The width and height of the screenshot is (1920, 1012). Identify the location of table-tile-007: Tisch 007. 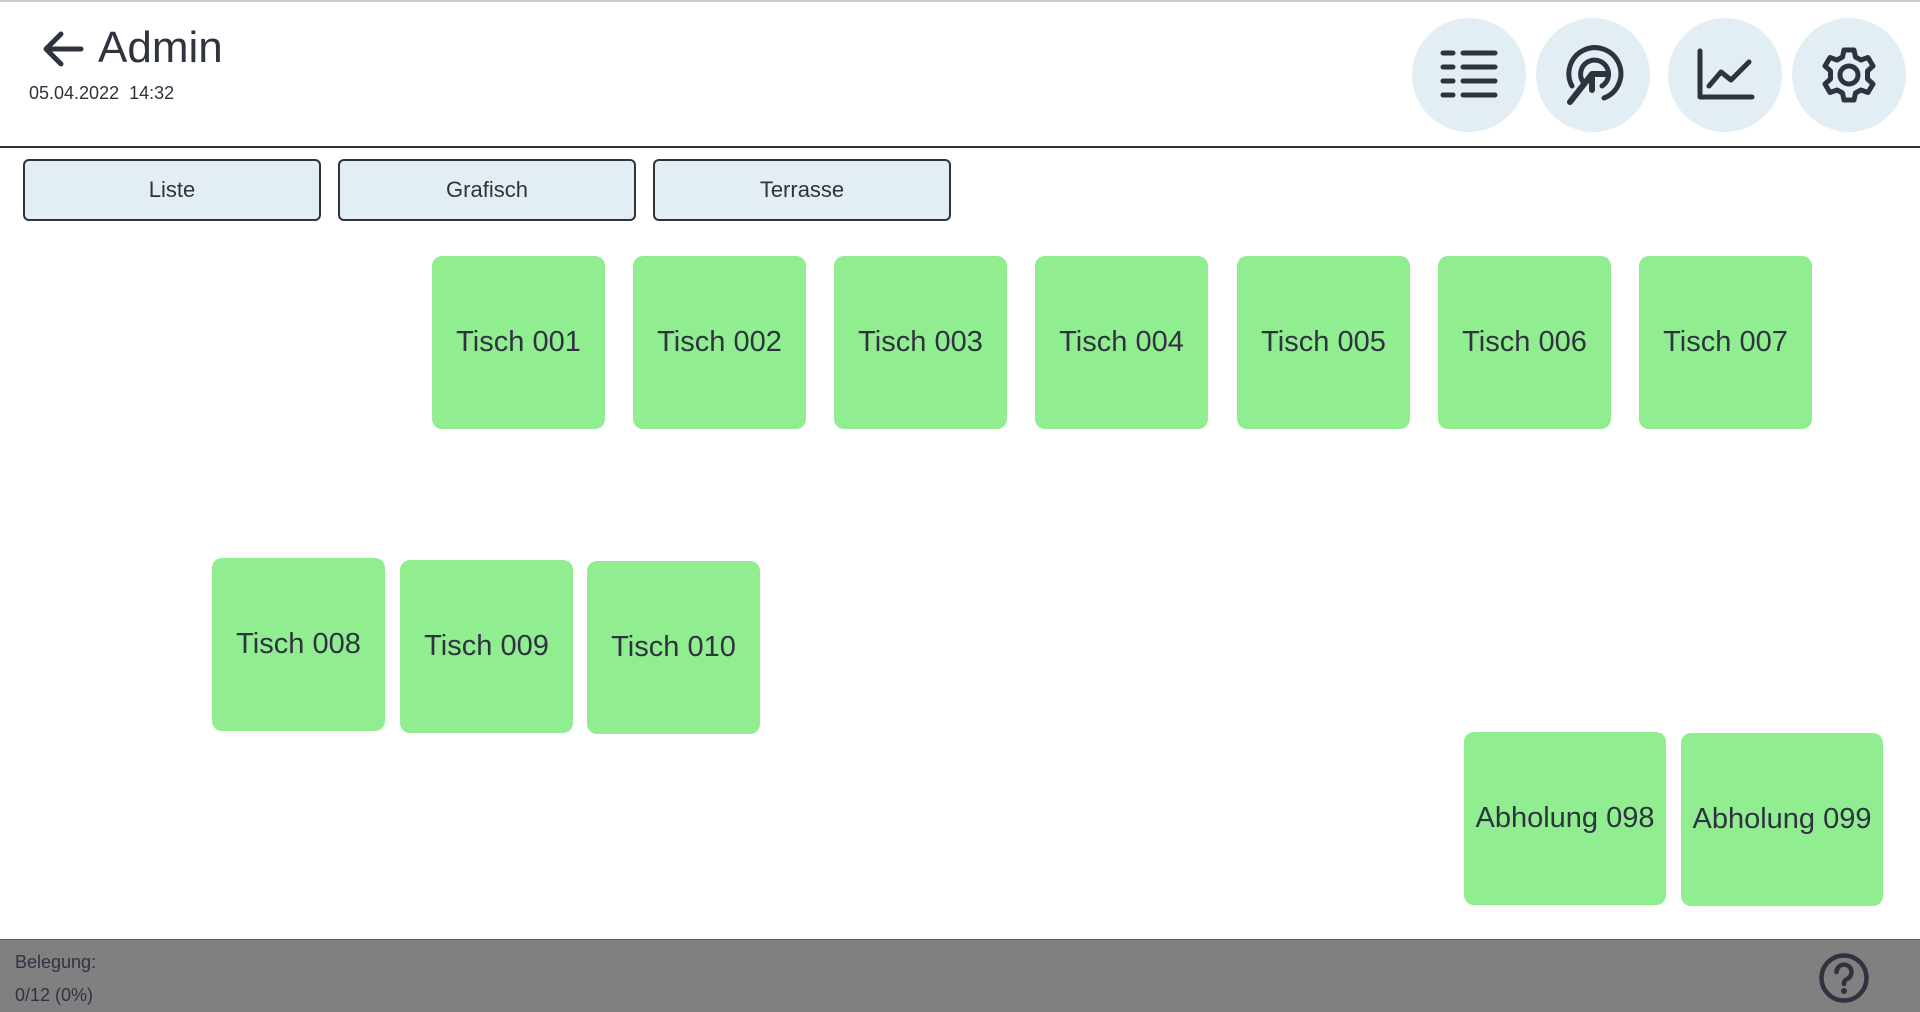
(1725, 342).